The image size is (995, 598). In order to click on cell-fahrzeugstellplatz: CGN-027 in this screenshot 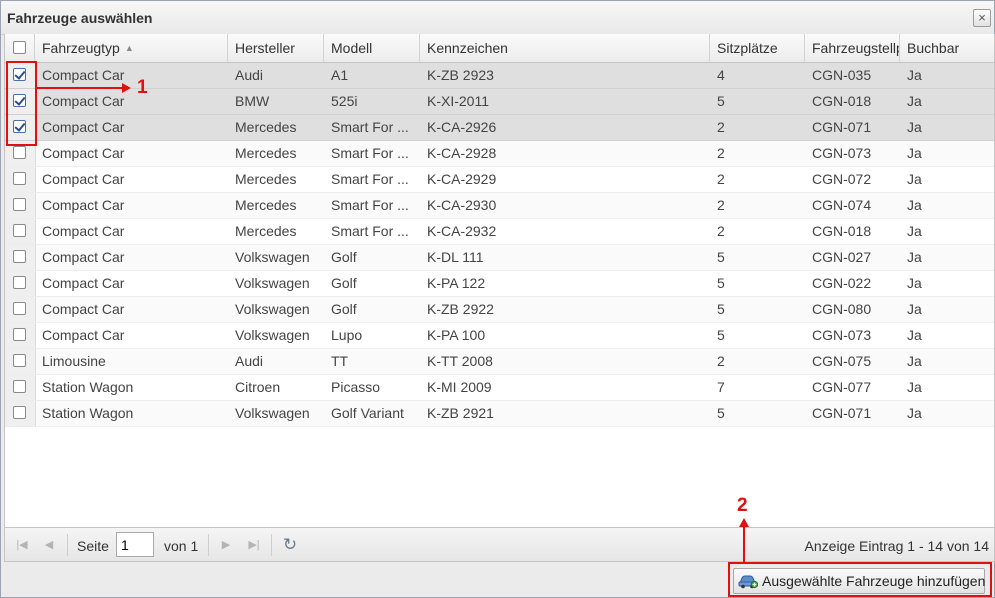, I will do `click(842, 257)`.